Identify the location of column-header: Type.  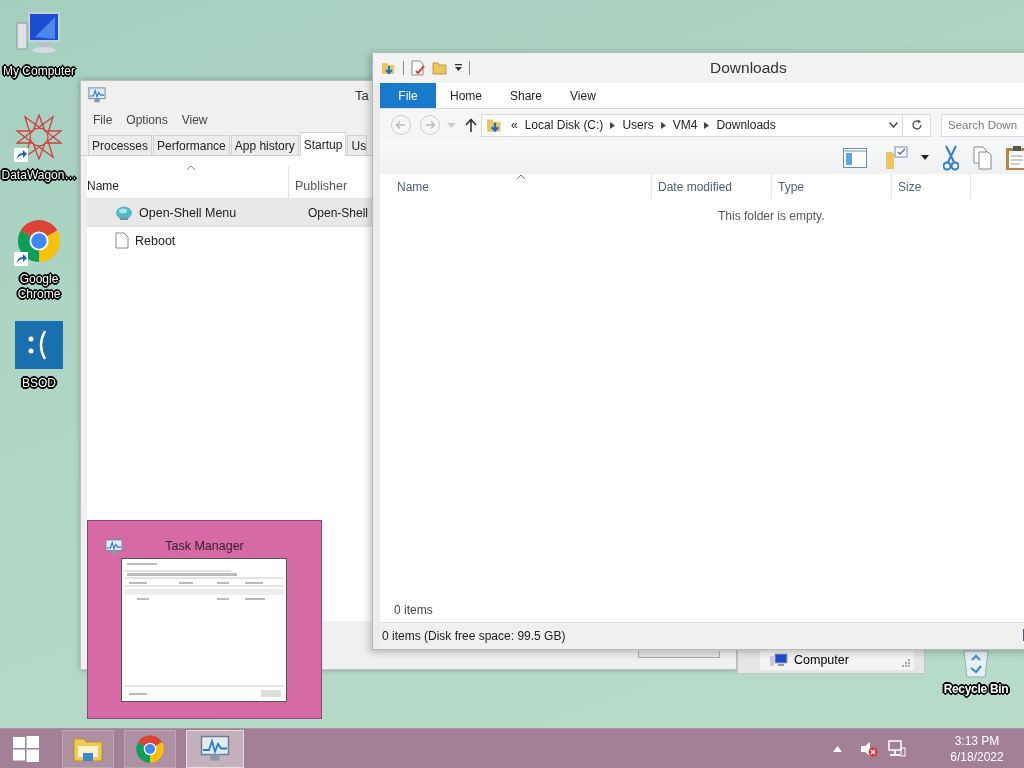
(831, 186).